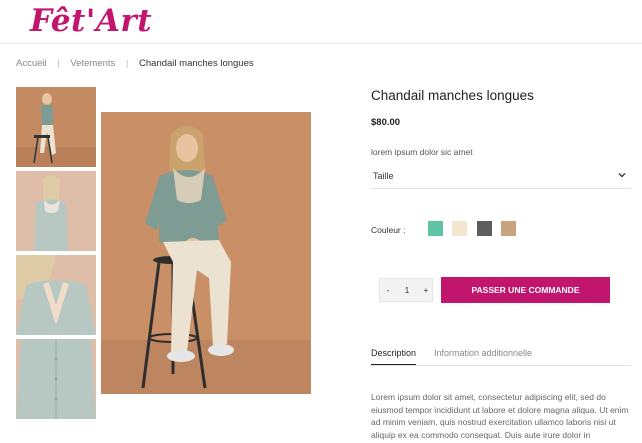 This screenshot has height=443, width=642. Describe the element at coordinates (31, 63) in the screenshot. I see `breadcrumb-home: Accueil` at that location.